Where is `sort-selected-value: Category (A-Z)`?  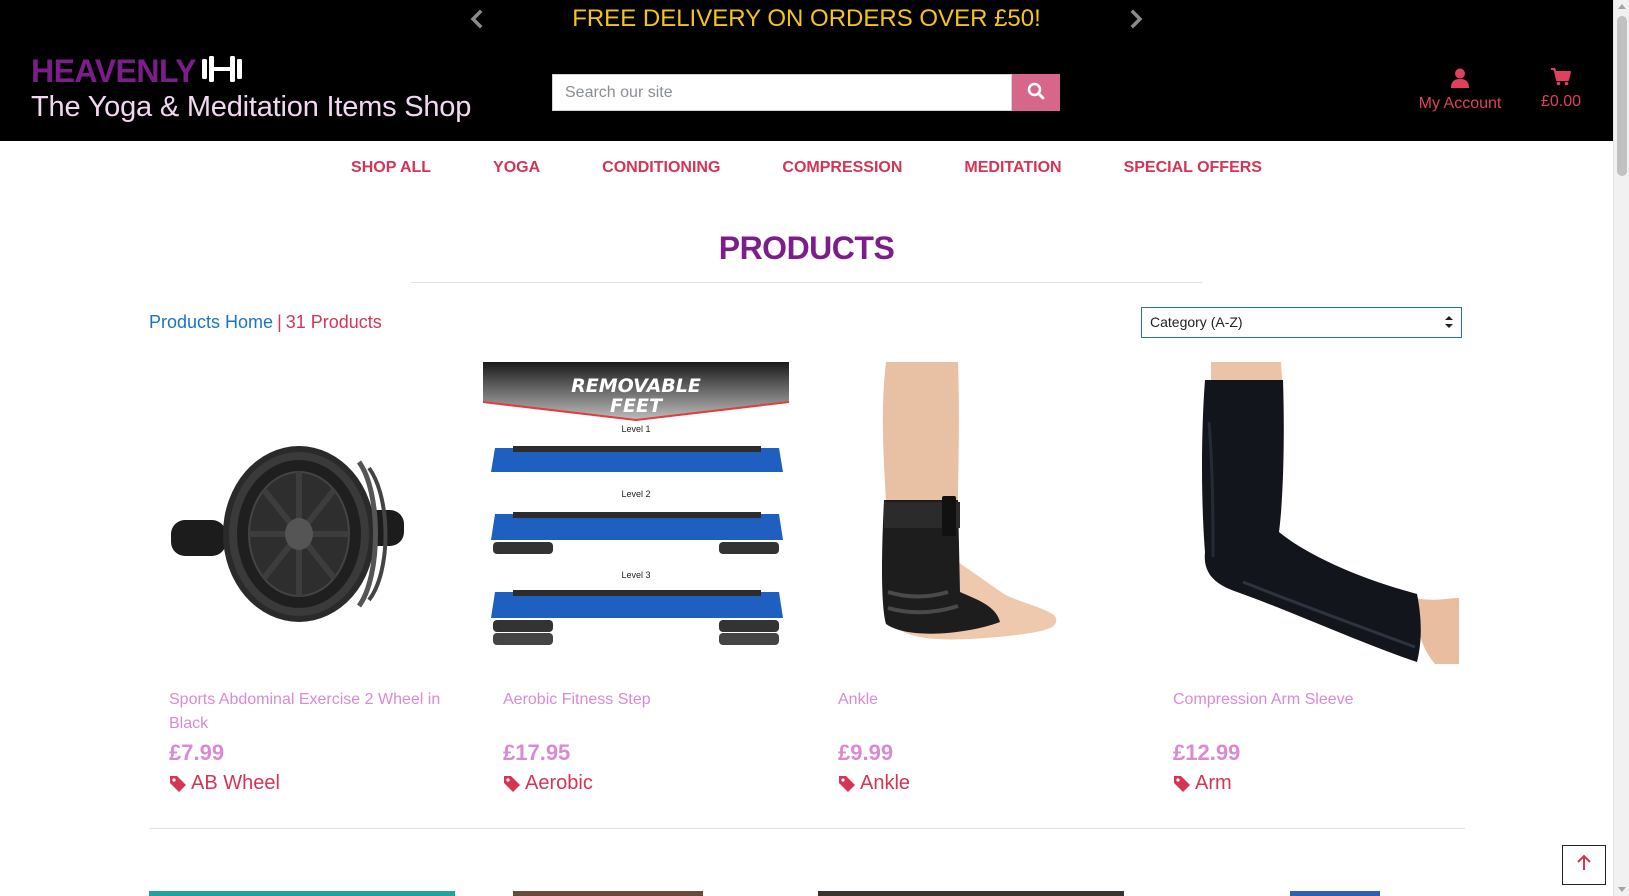
sort-selected-value: Category (A-Z) is located at coordinates (1196, 322).